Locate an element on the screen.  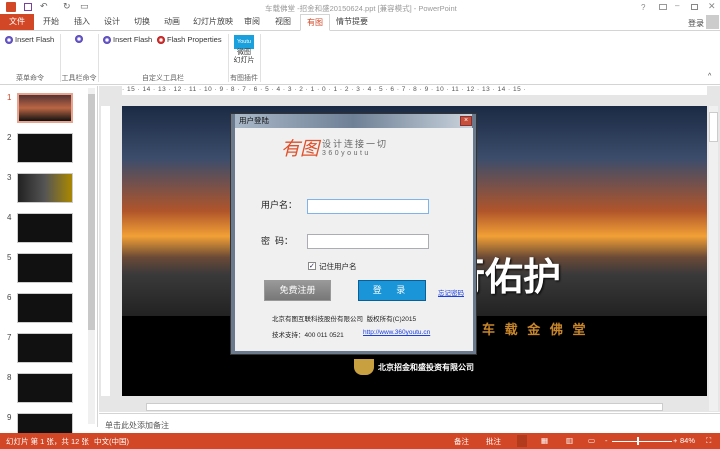
dialog-close-button: × is located at coordinates (466, 121).